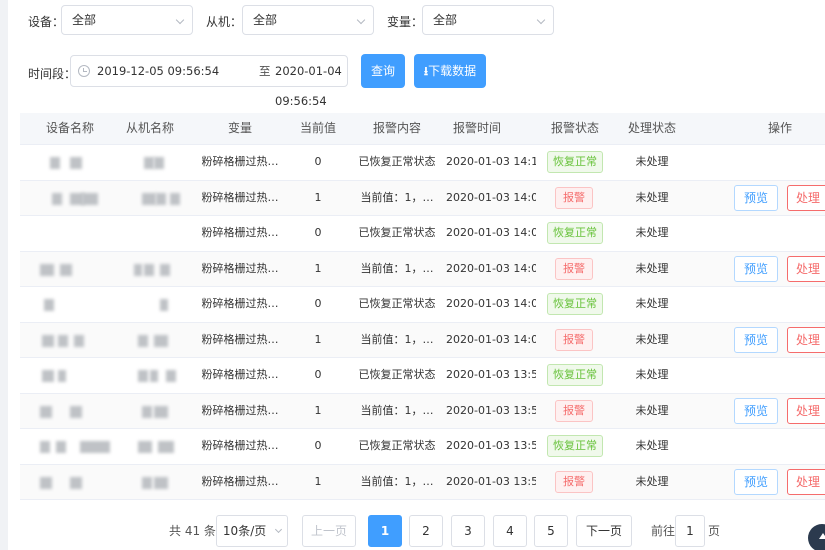  Describe the element at coordinates (149, 128) in the screenshot. I see `col-slave-name: 从机名称` at that location.